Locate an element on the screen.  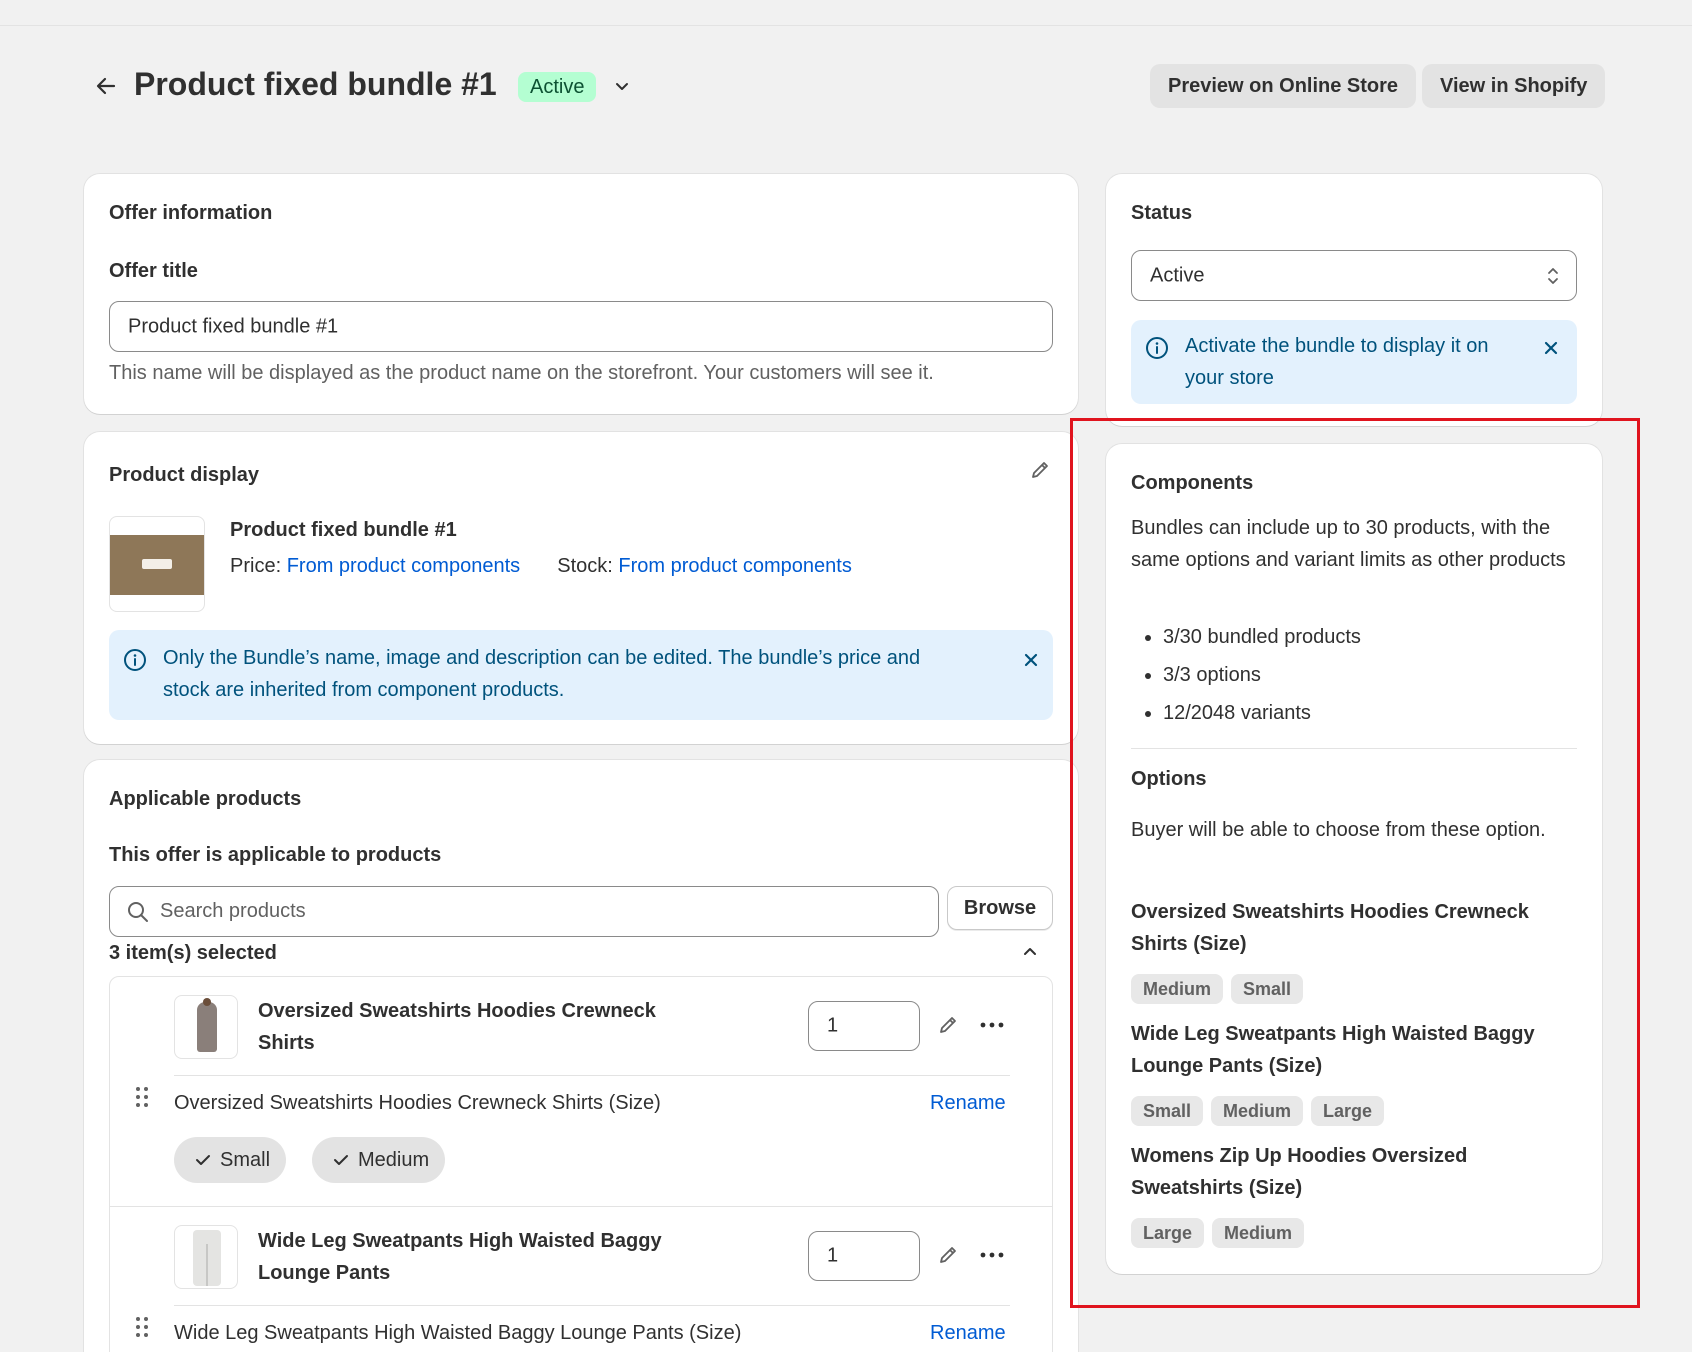
option-choice-small: Small is located at coordinates (230, 1160).